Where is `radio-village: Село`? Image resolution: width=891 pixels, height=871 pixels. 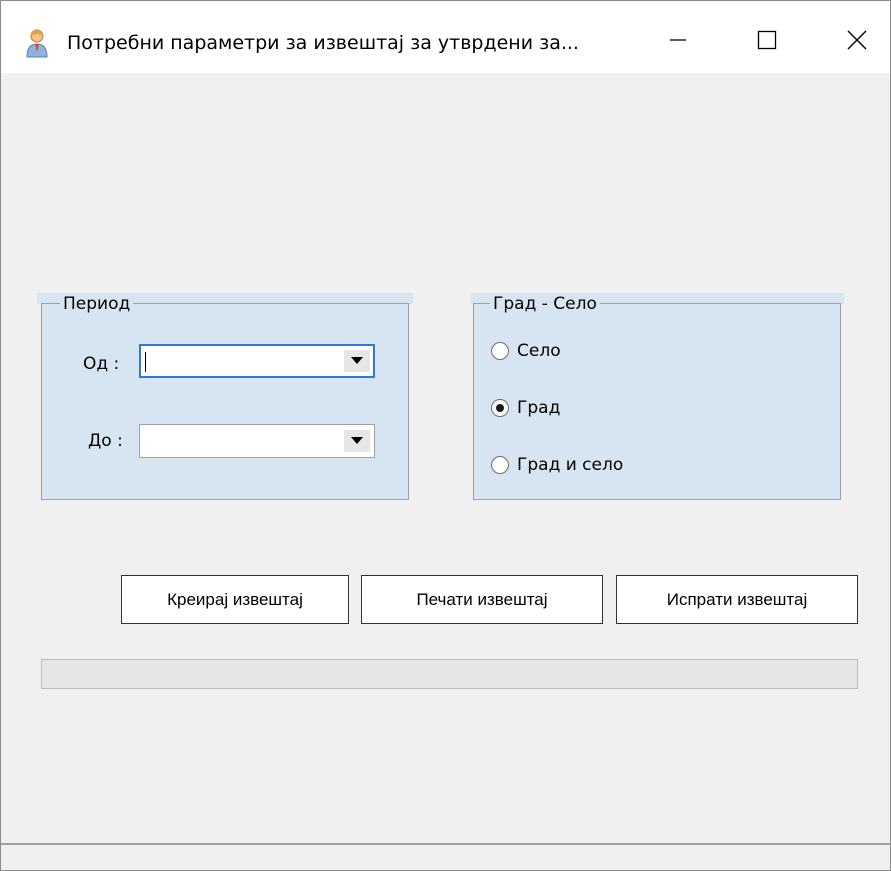
radio-village: Село is located at coordinates (526, 351).